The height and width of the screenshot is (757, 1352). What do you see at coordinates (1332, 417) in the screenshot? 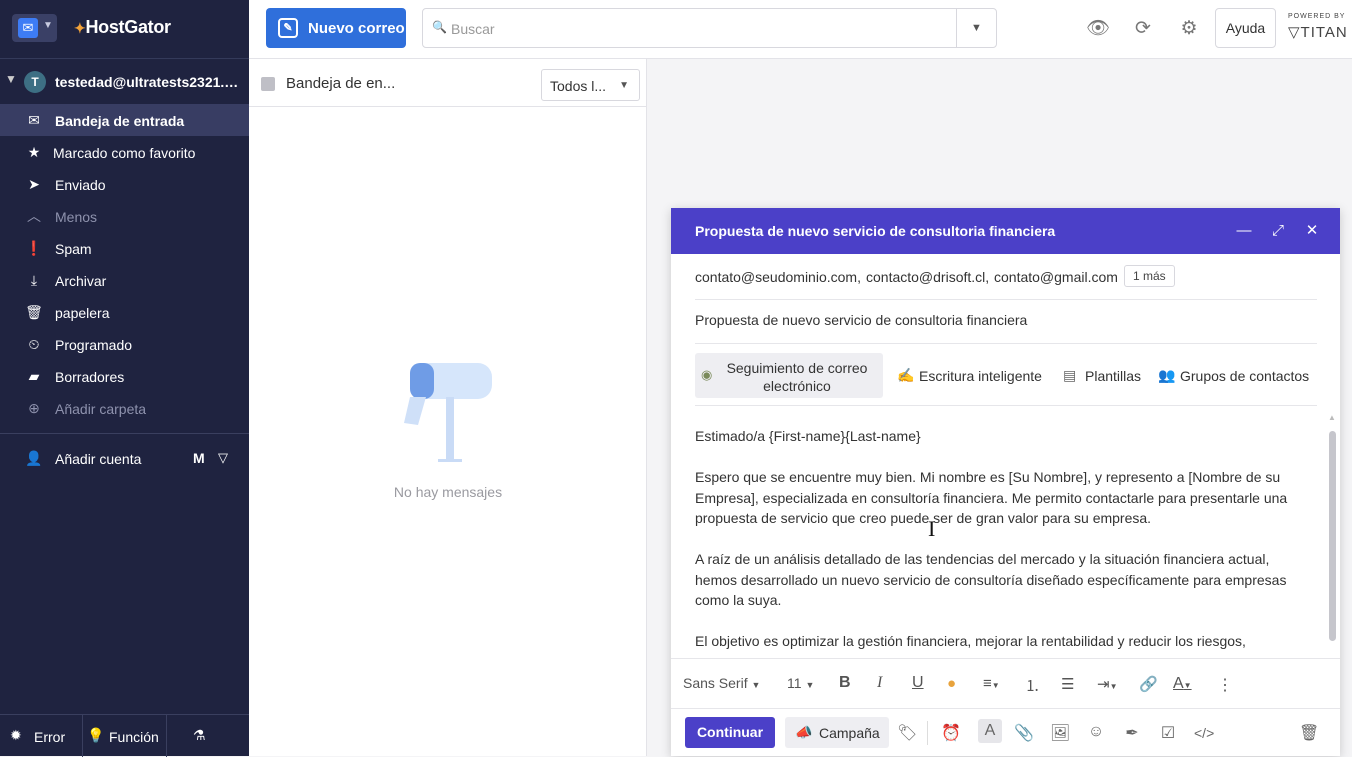
I see `scroll-up-icon: ▲` at bounding box center [1332, 417].